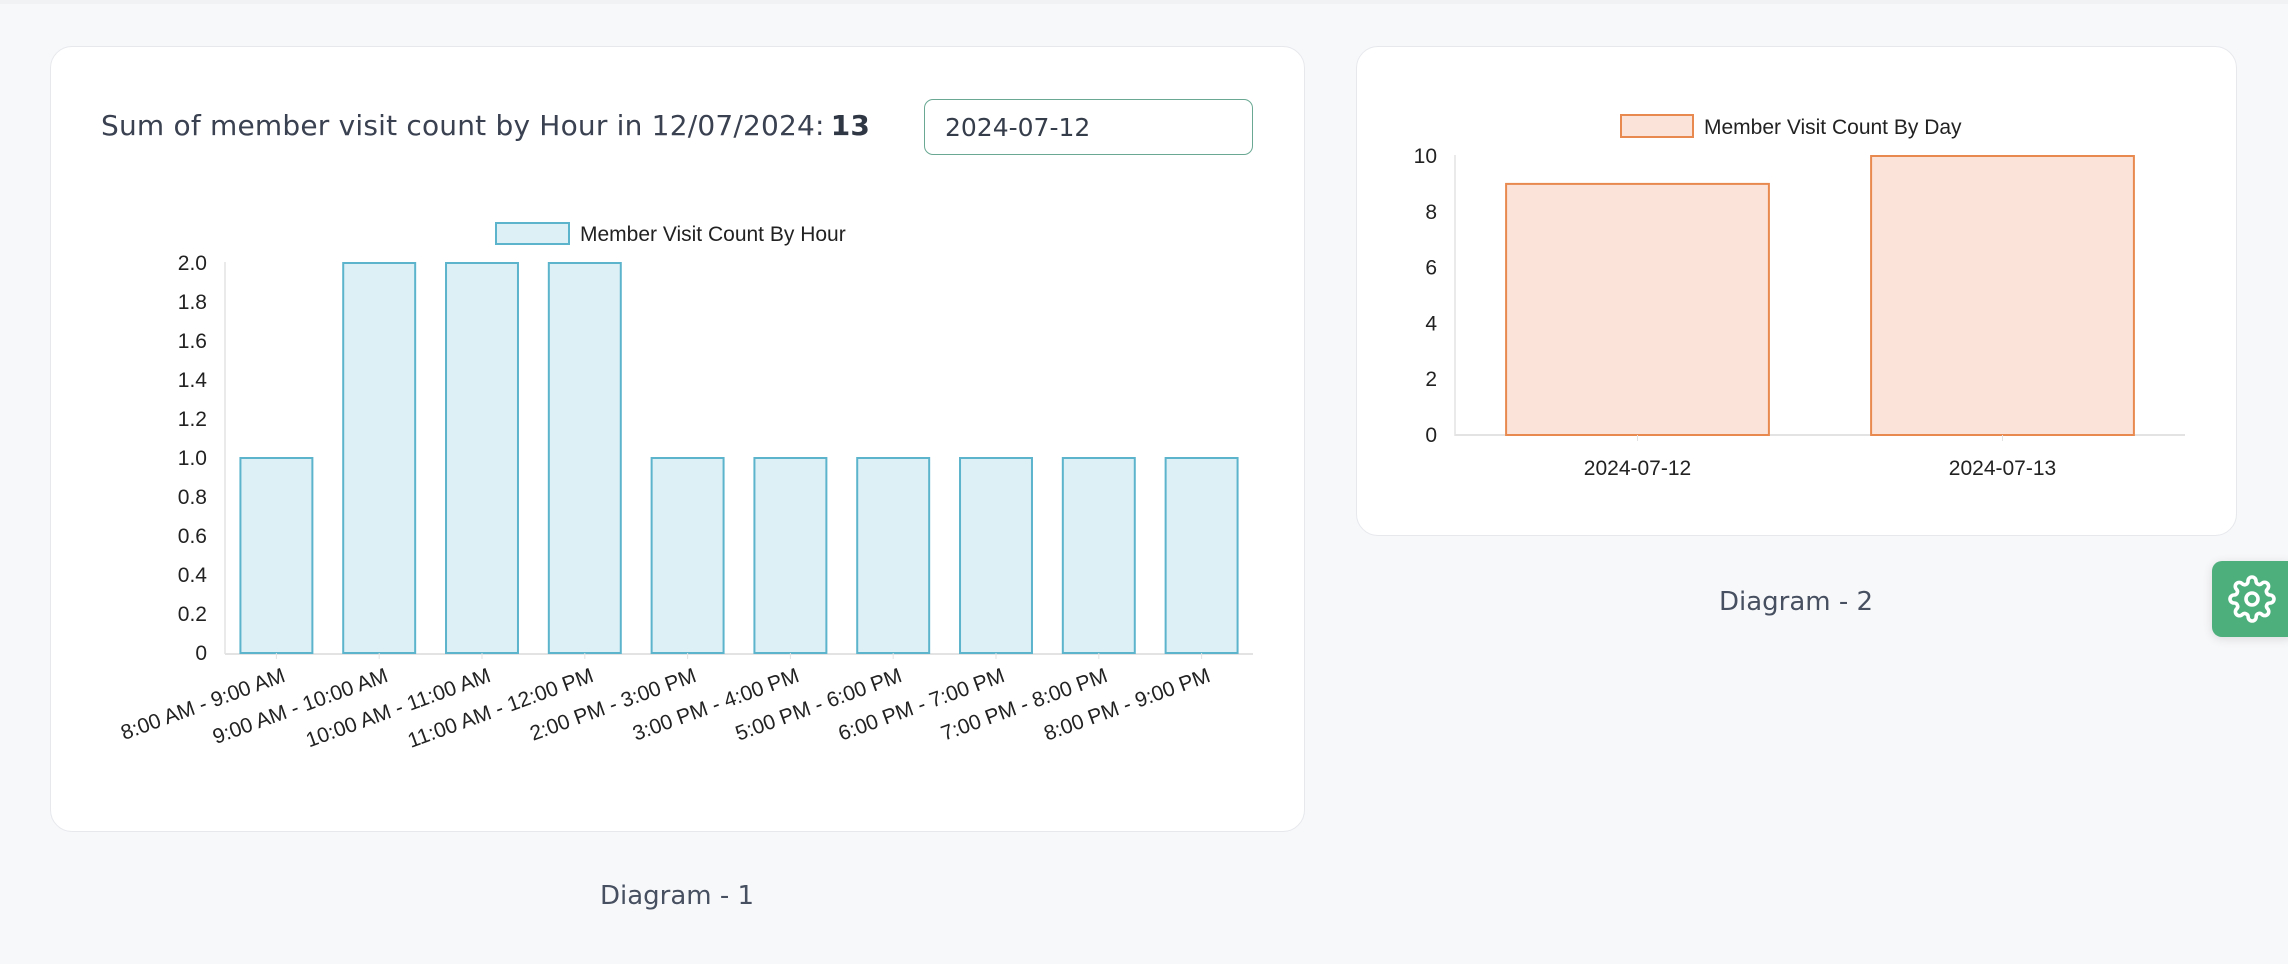  I want to click on c2-y-tick-label: 8, so click(1431, 212).